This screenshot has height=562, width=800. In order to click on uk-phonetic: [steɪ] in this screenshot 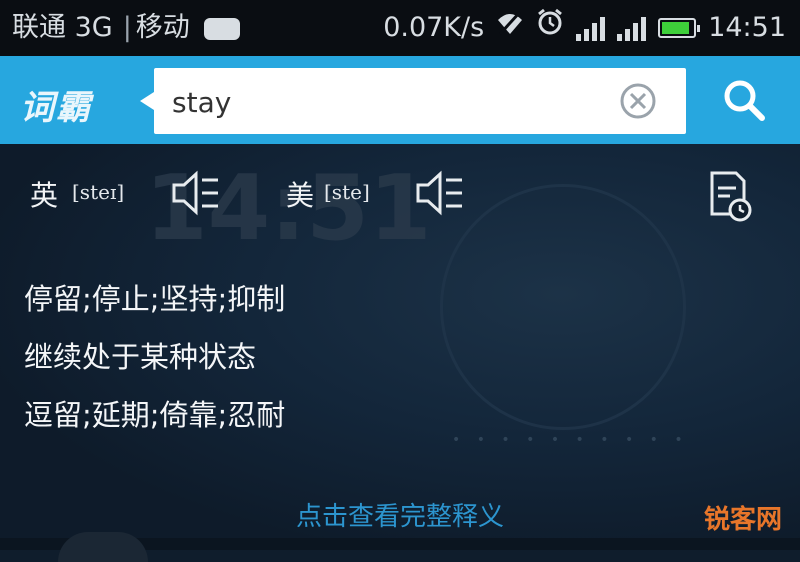, I will do `click(98, 192)`.